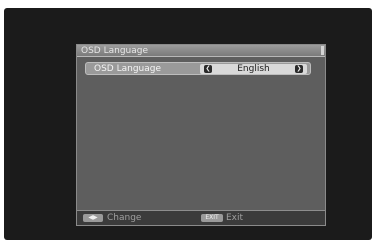 Image resolution: width=377 pixels, height=242 pixels. I want to click on menu-item-label: OSD Language, so click(128, 69).